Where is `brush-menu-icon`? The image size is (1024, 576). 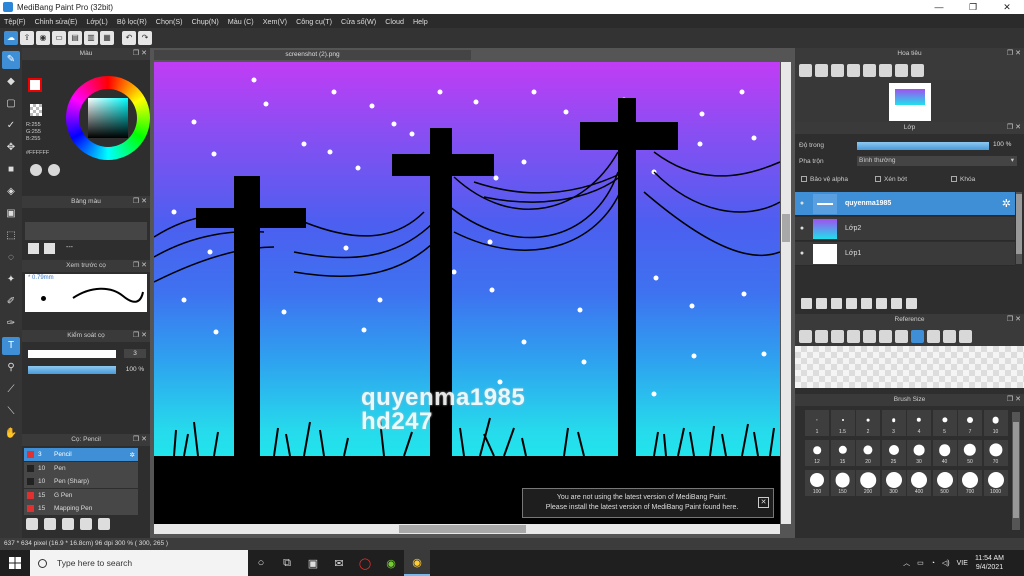
brush-menu-icon is located at coordinates (68, 524).